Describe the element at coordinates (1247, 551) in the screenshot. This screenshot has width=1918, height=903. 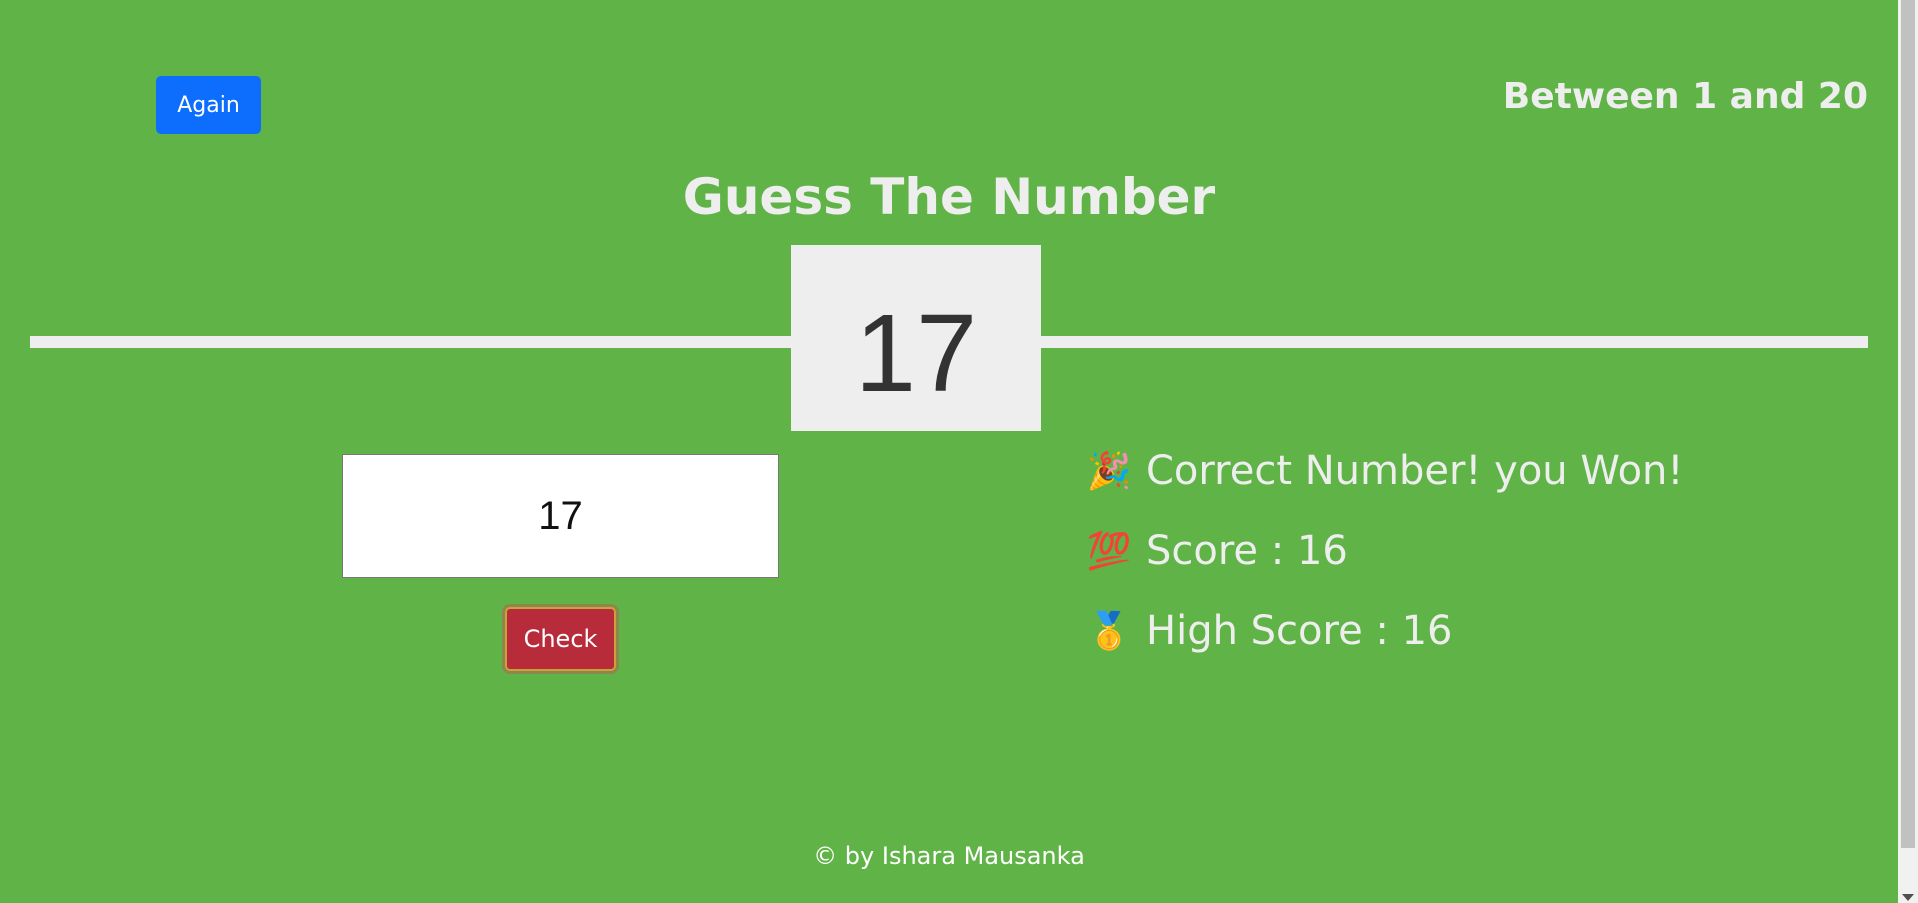
I see `score-text: Score : 16` at that location.